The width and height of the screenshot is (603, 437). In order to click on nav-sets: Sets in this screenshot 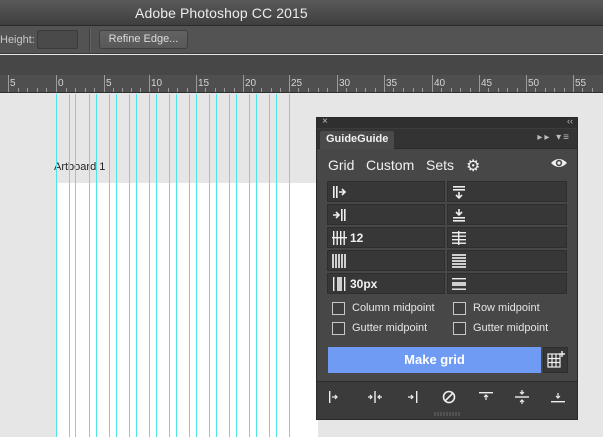, I will do `click(440, 165)`.